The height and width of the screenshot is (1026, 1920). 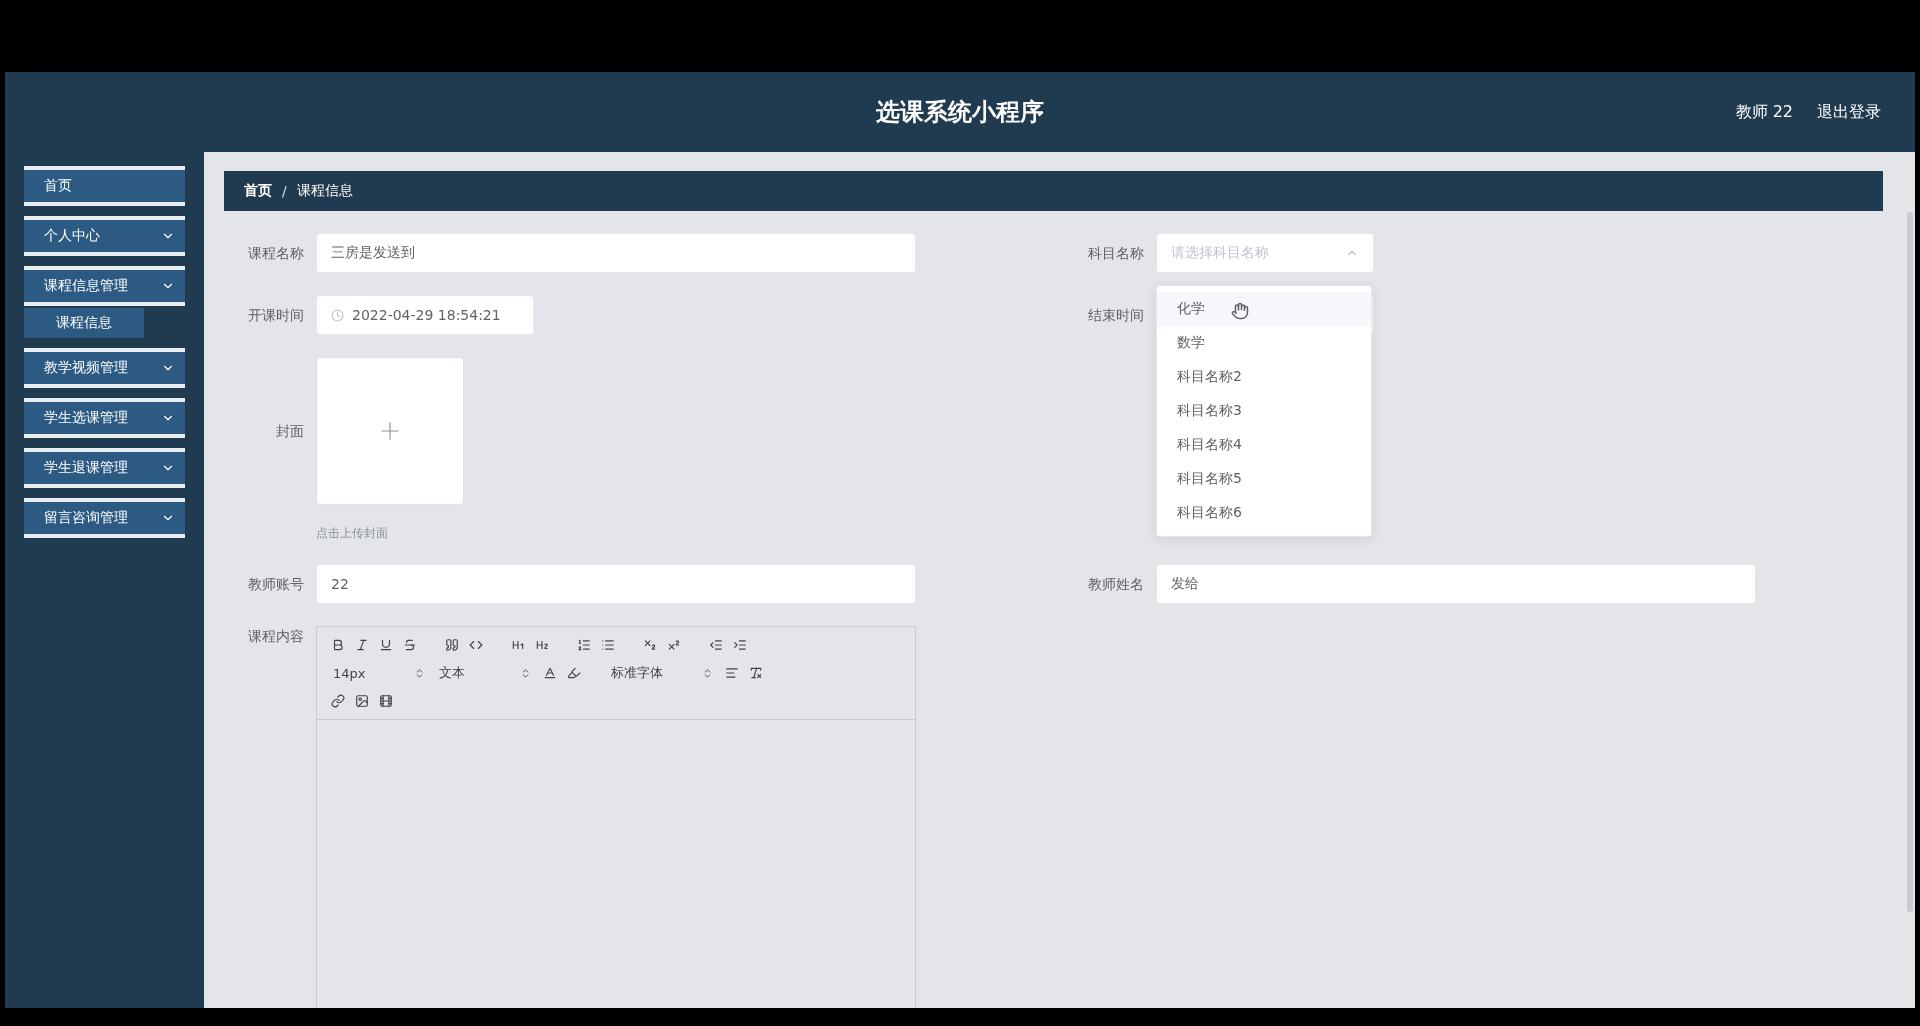 What do you see at coordinates (1116, 253) in the screenshot?
I see `field-label: 科目名称` at bounding box center [1116, 253].